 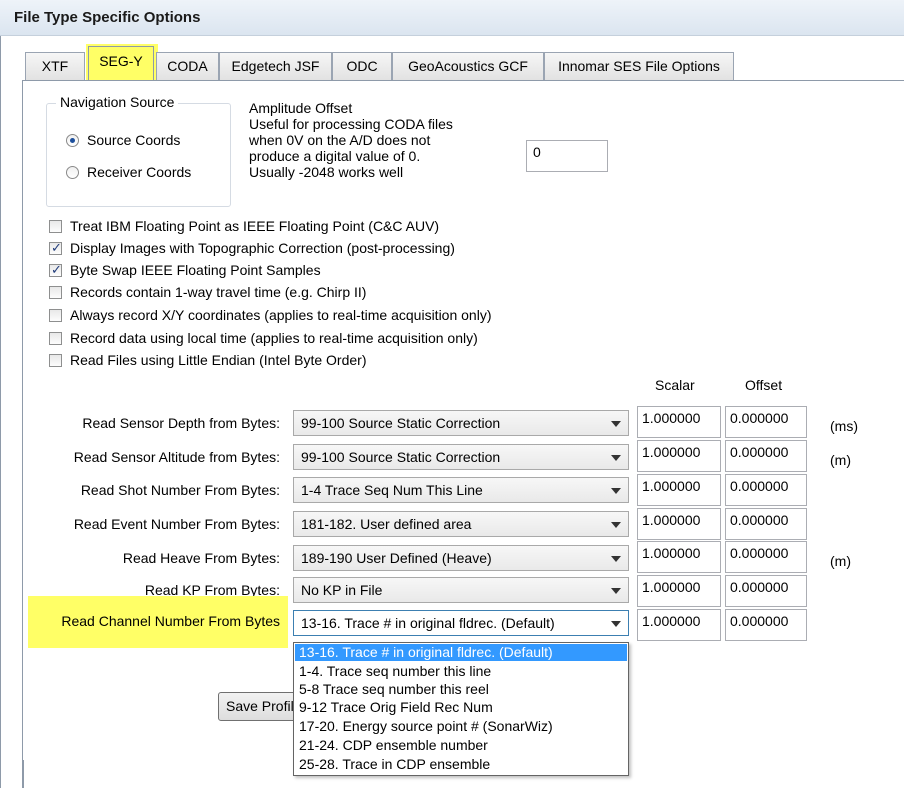 I want to click on row-label-heave: Read Heave From Bytes:, so click(x=201, y=558).